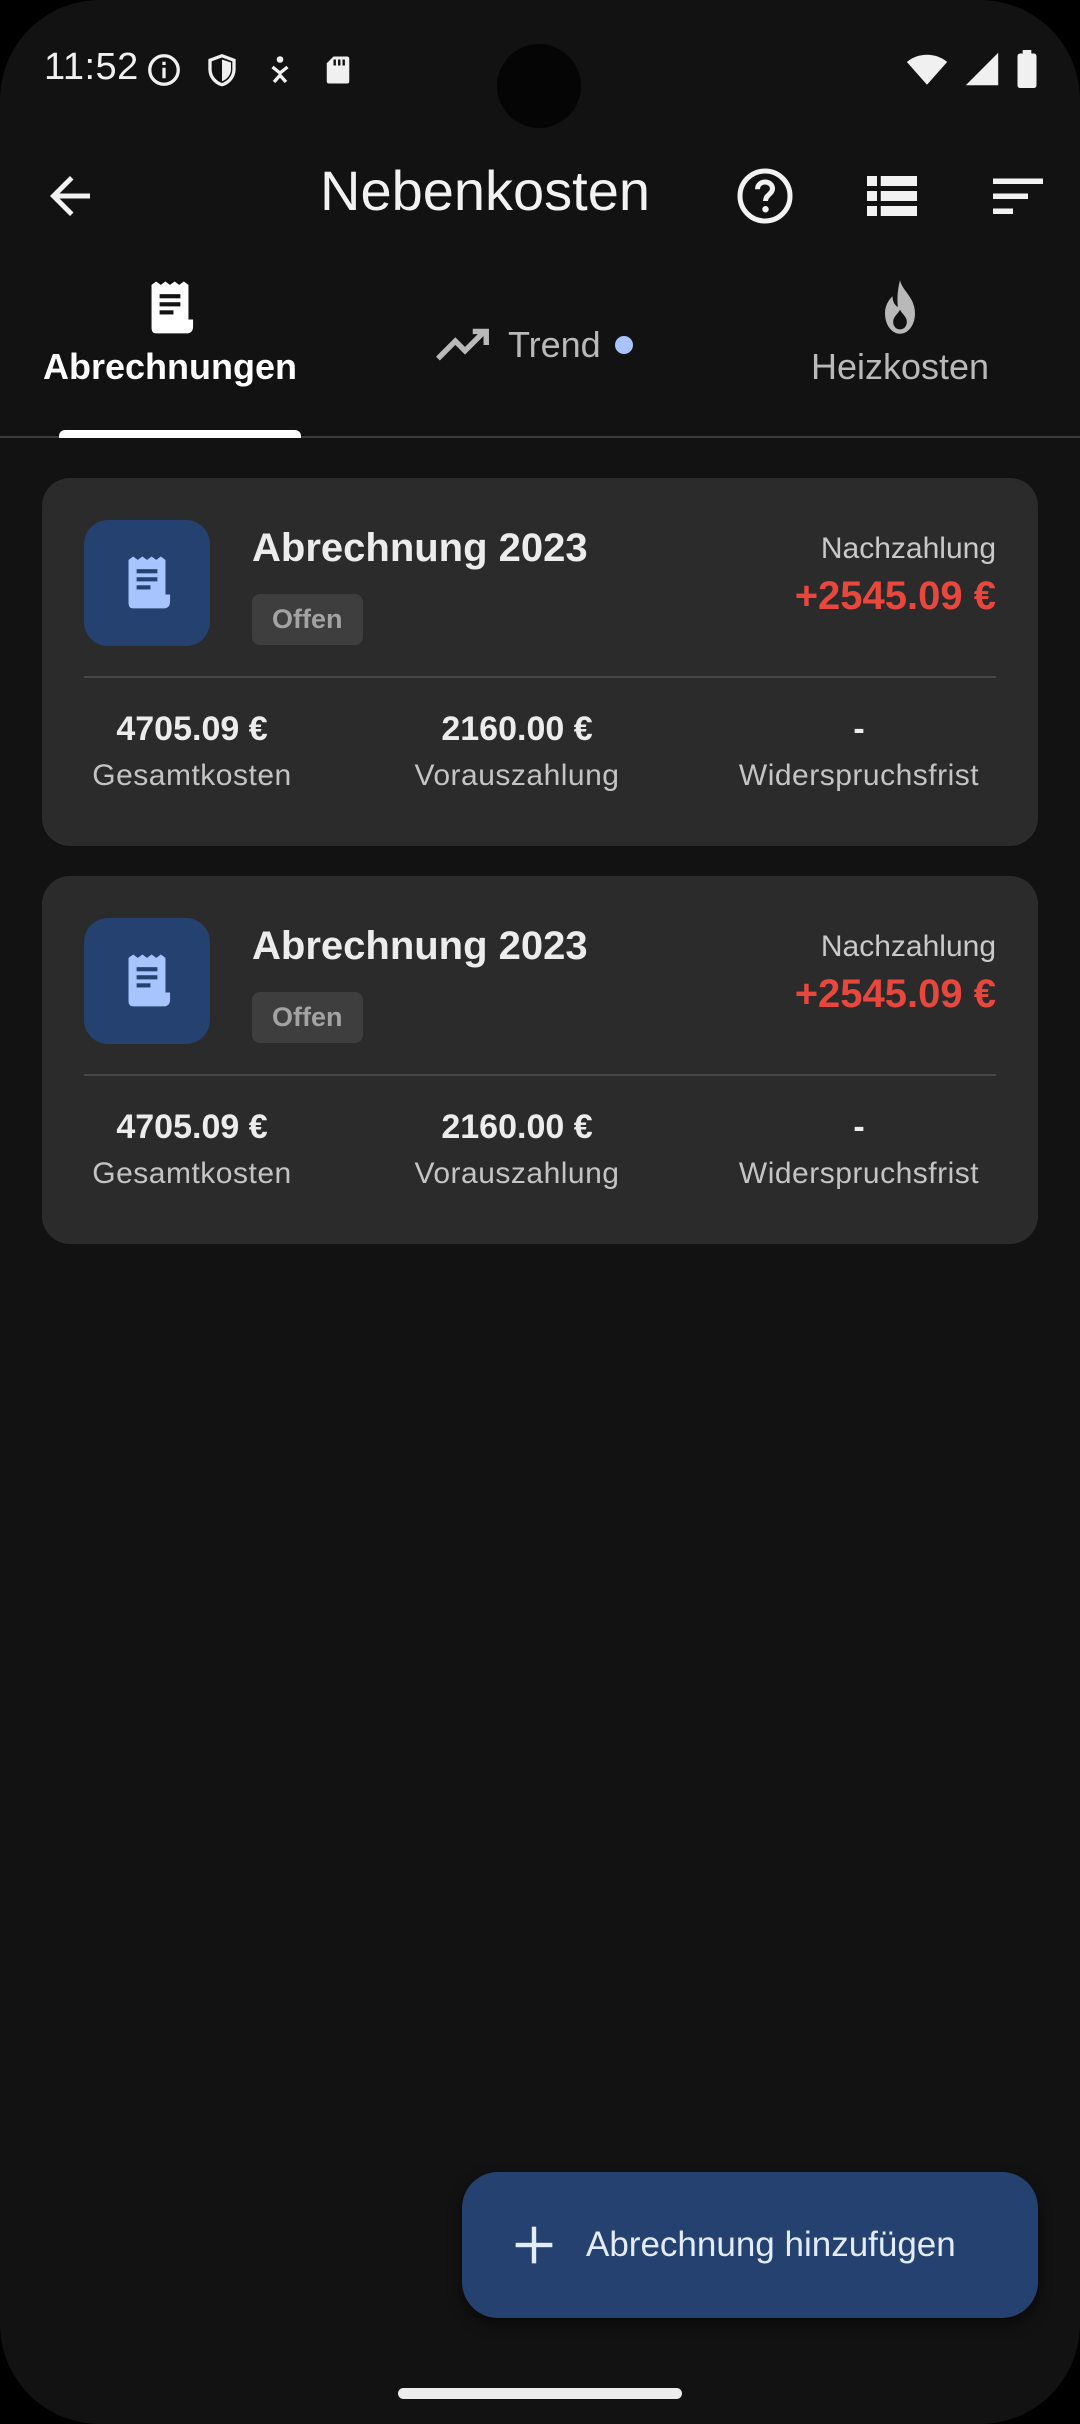  Describe the element at coordinates (280, 70) in the screenshot. I see `accessibility-icon` at that location.